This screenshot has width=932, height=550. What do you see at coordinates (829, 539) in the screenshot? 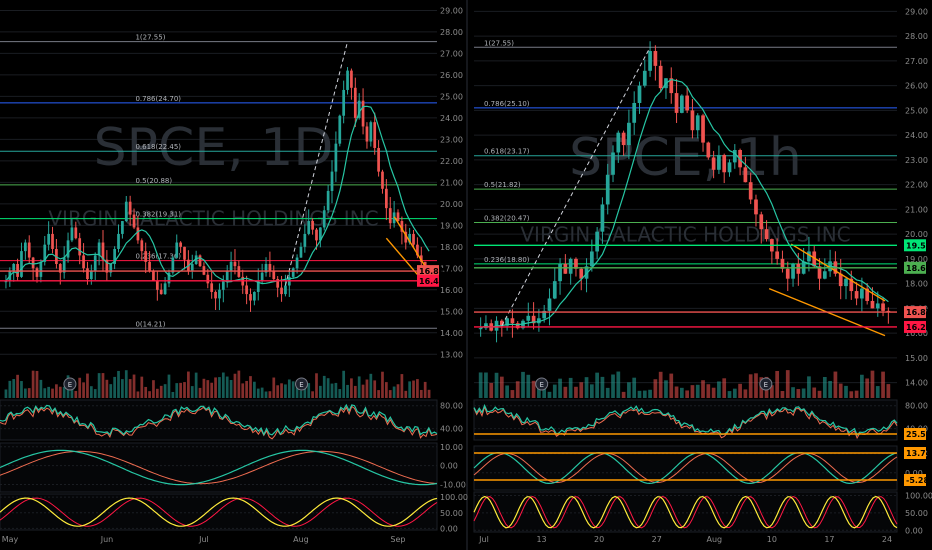
I see `time-tick-label: 17` at bounding box center [829, 539].